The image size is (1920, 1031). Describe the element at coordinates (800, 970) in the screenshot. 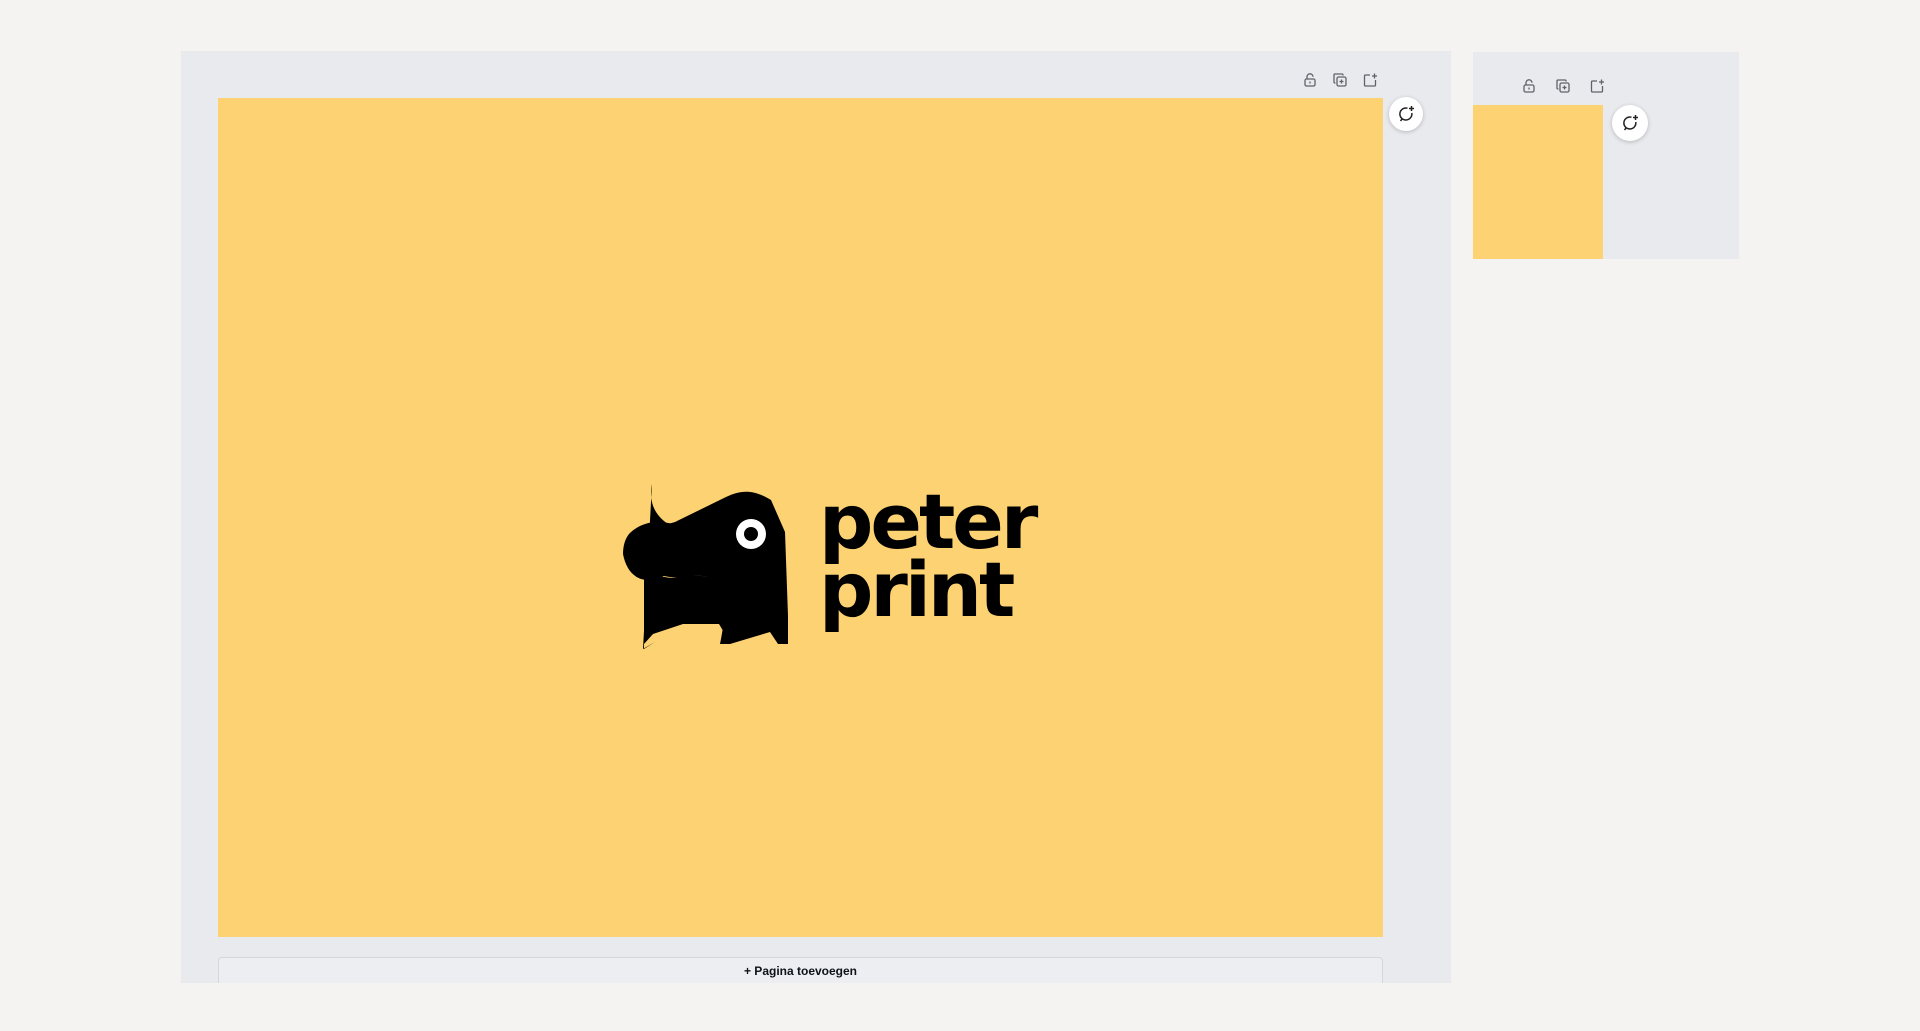

I see `add-page-bar-button: + Pagina toevoegen` at that location.